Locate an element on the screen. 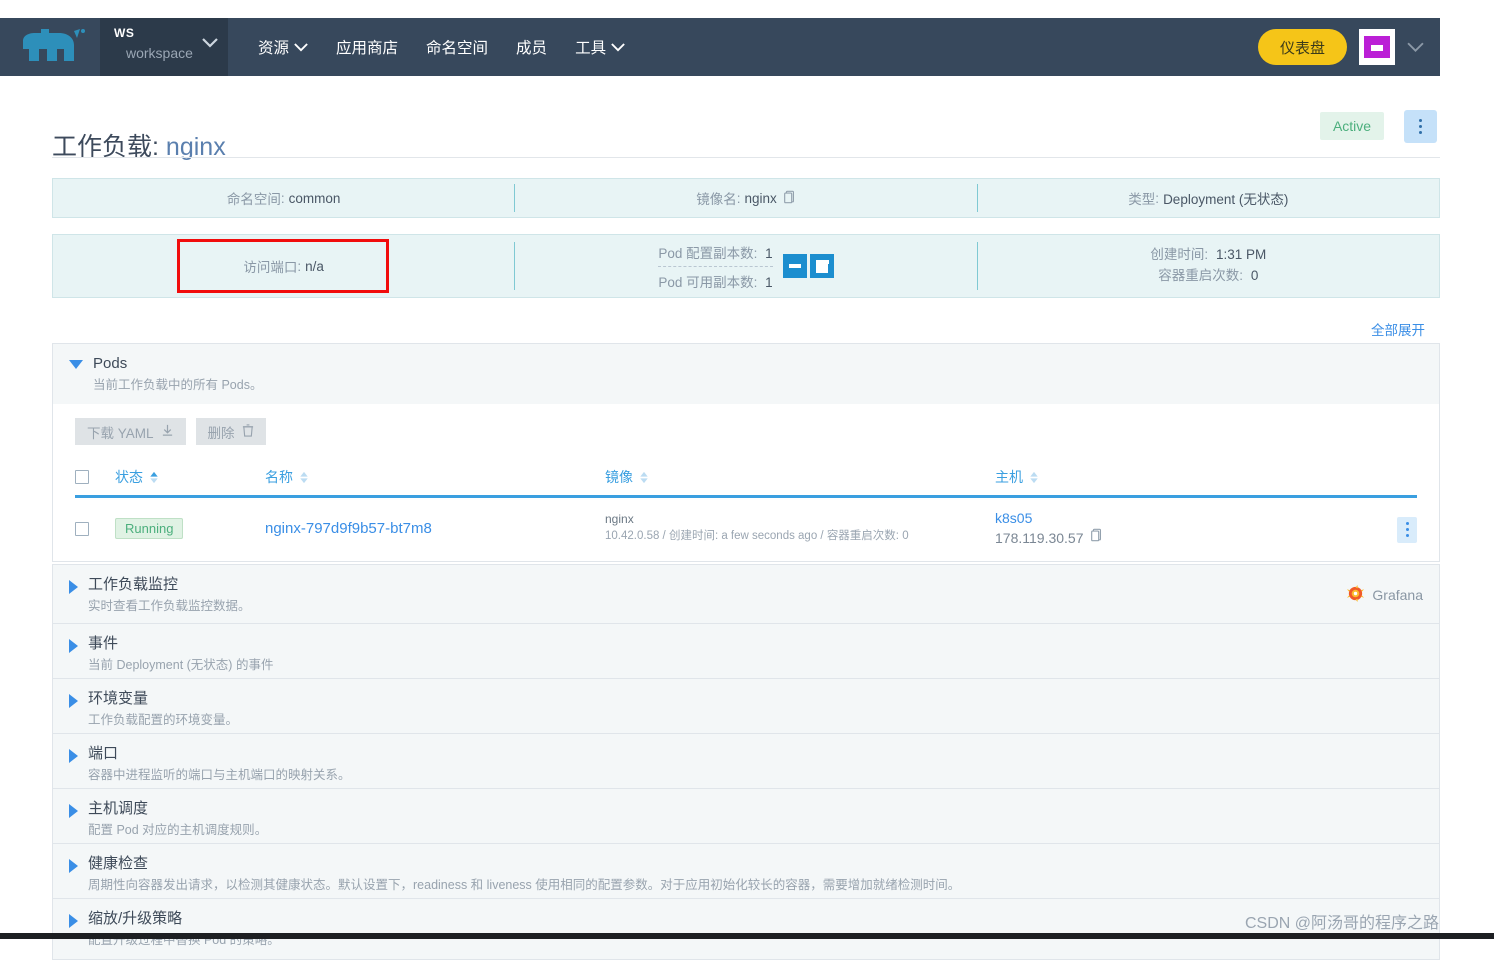 Image resolution: width=1494 pixels, height=960 pixels. summary-type-value: Deployment (无状态) is located at coordinates (1226, 199).